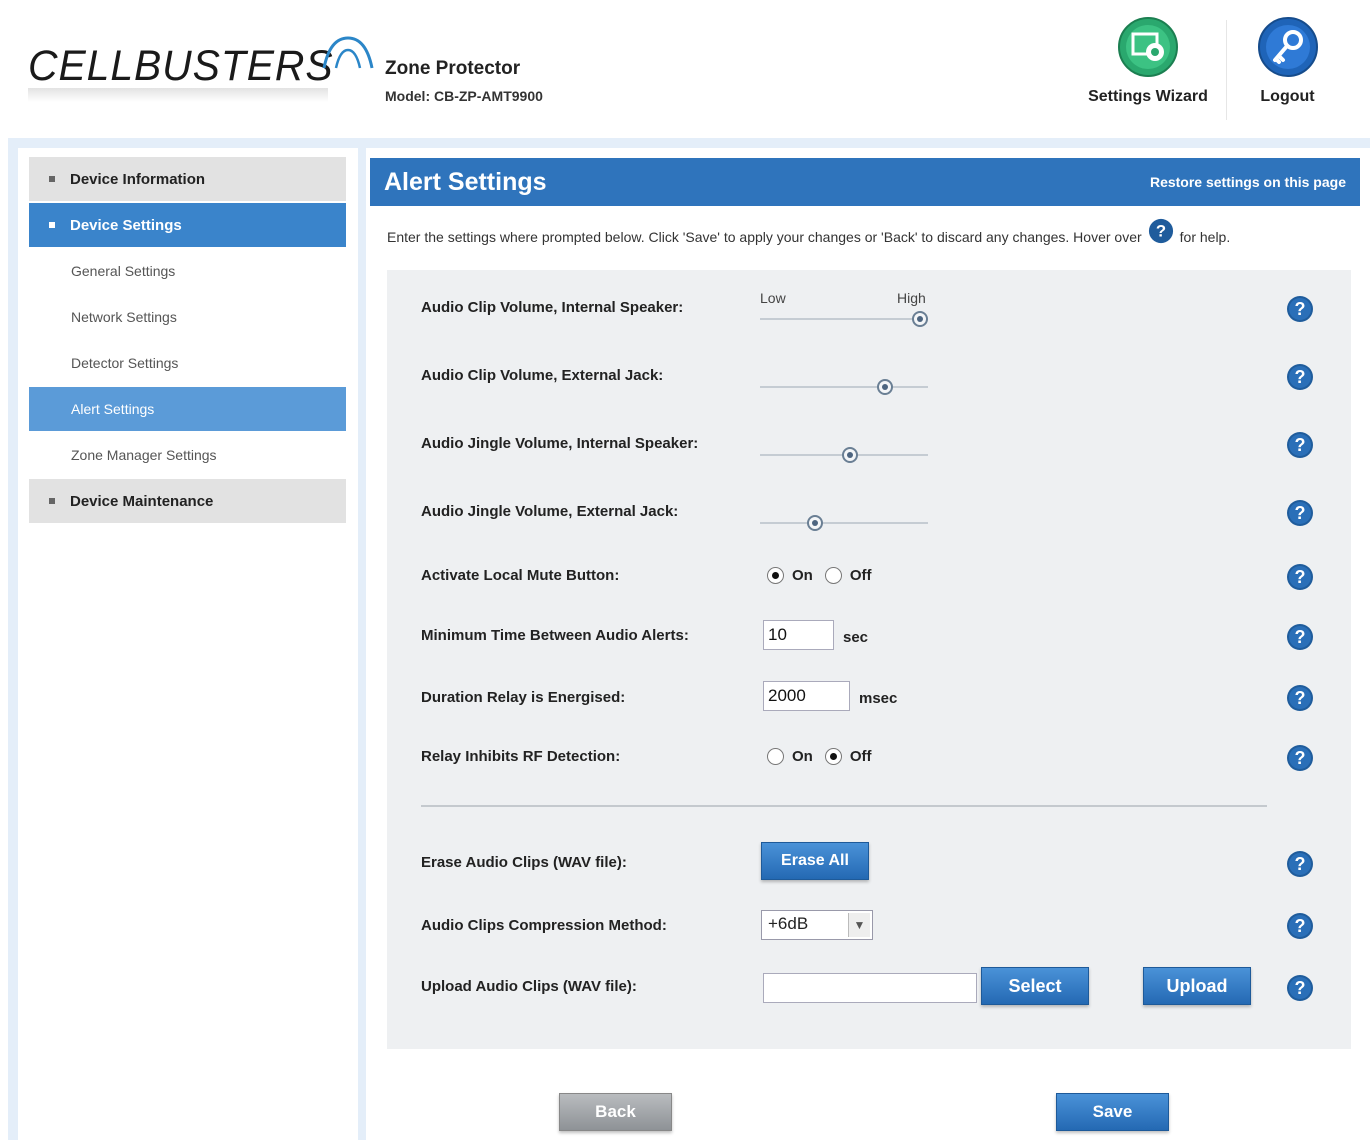 Image resolution: width=1370 pixels, height=1140 pixels. What do you see at coordinates (817, 925) in the screenshot?
I see `compression-select: +6dB ▼` at bounding box center [817, 925].